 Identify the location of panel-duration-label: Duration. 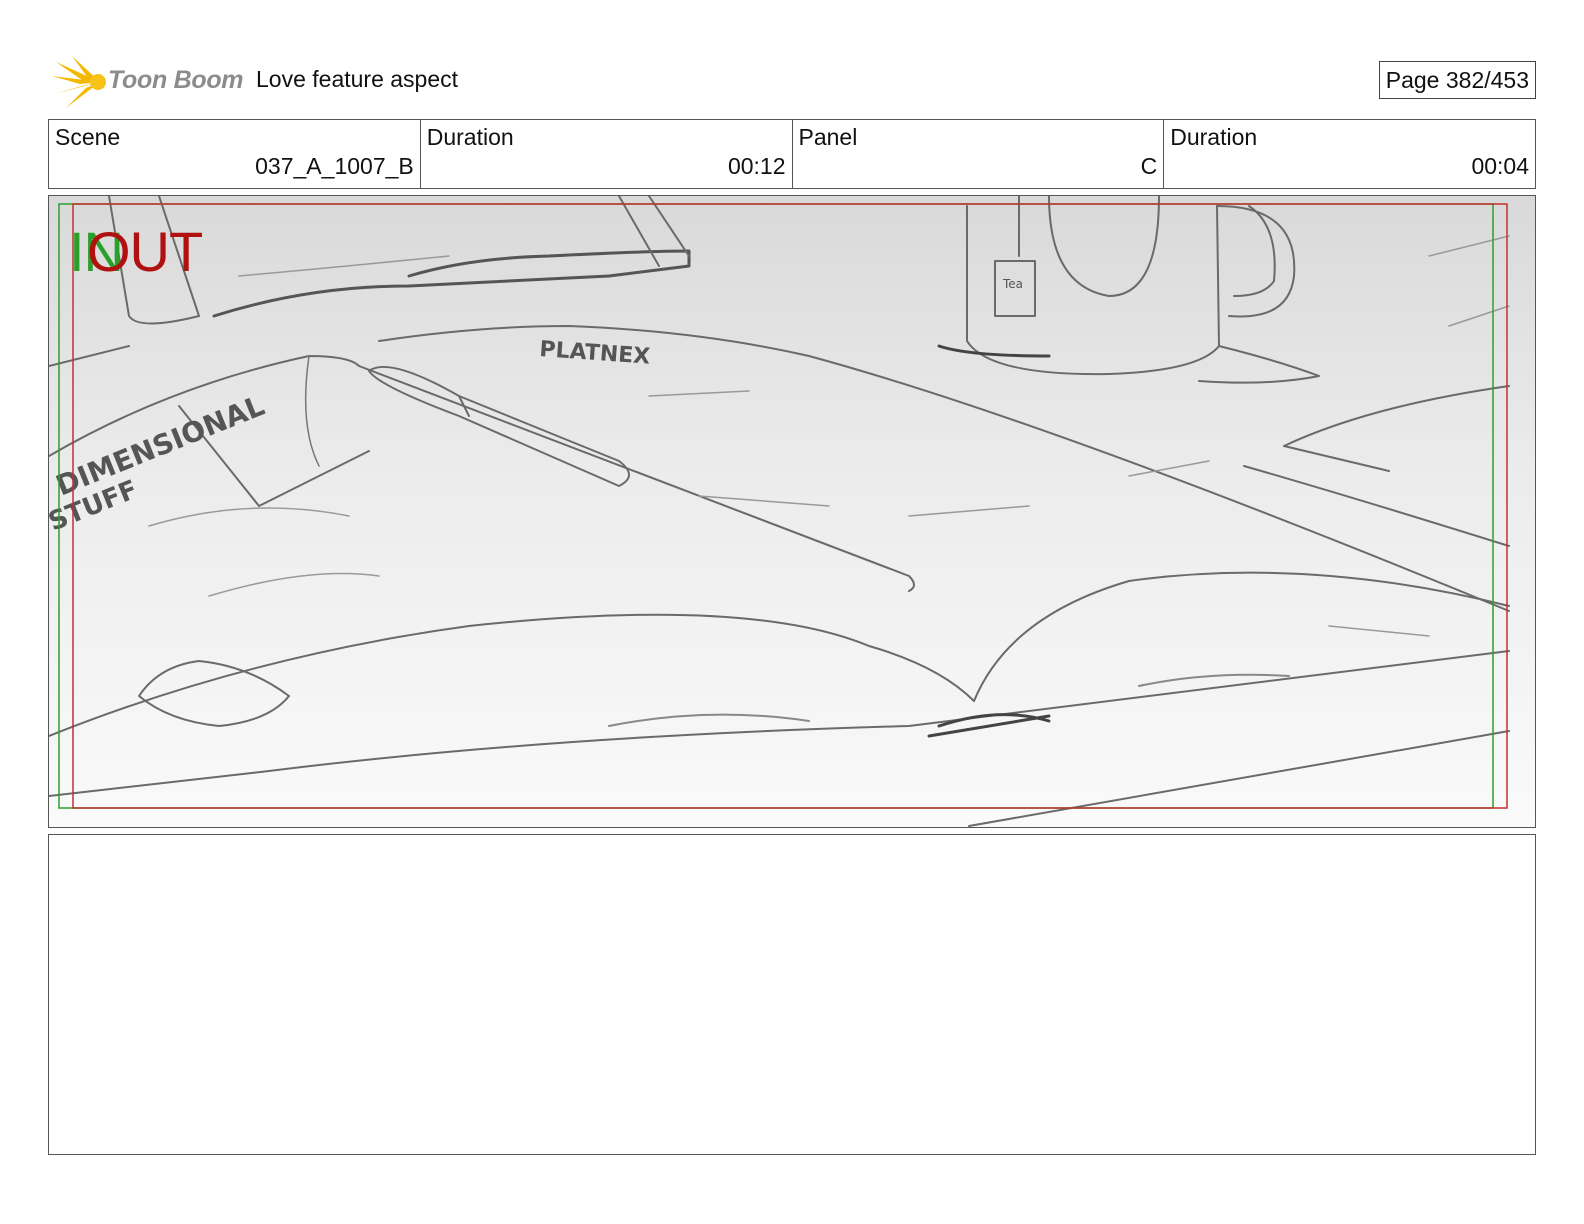
(1214, 137).